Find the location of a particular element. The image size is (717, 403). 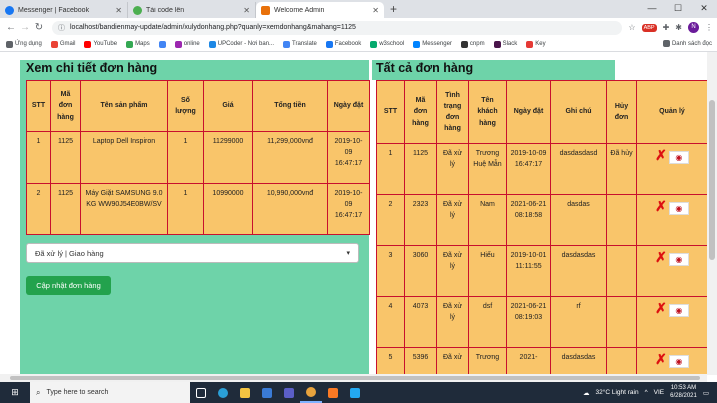

profile-avatar: N is located at coordinates (693, 27).